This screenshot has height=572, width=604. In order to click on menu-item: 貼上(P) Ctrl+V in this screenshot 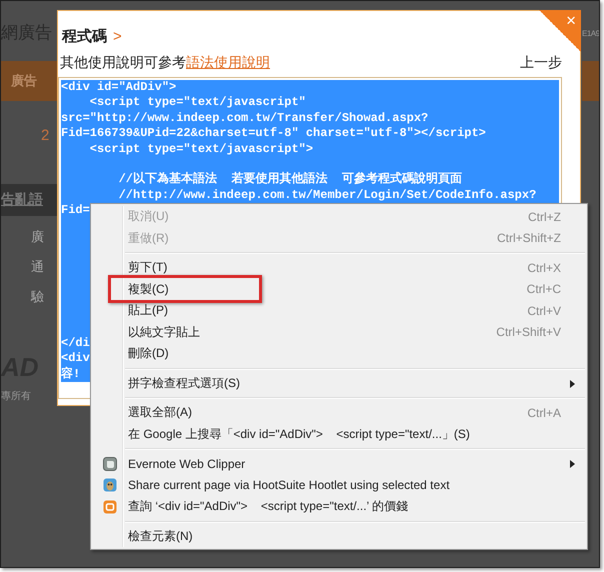, I will do `click(339, 311)`.